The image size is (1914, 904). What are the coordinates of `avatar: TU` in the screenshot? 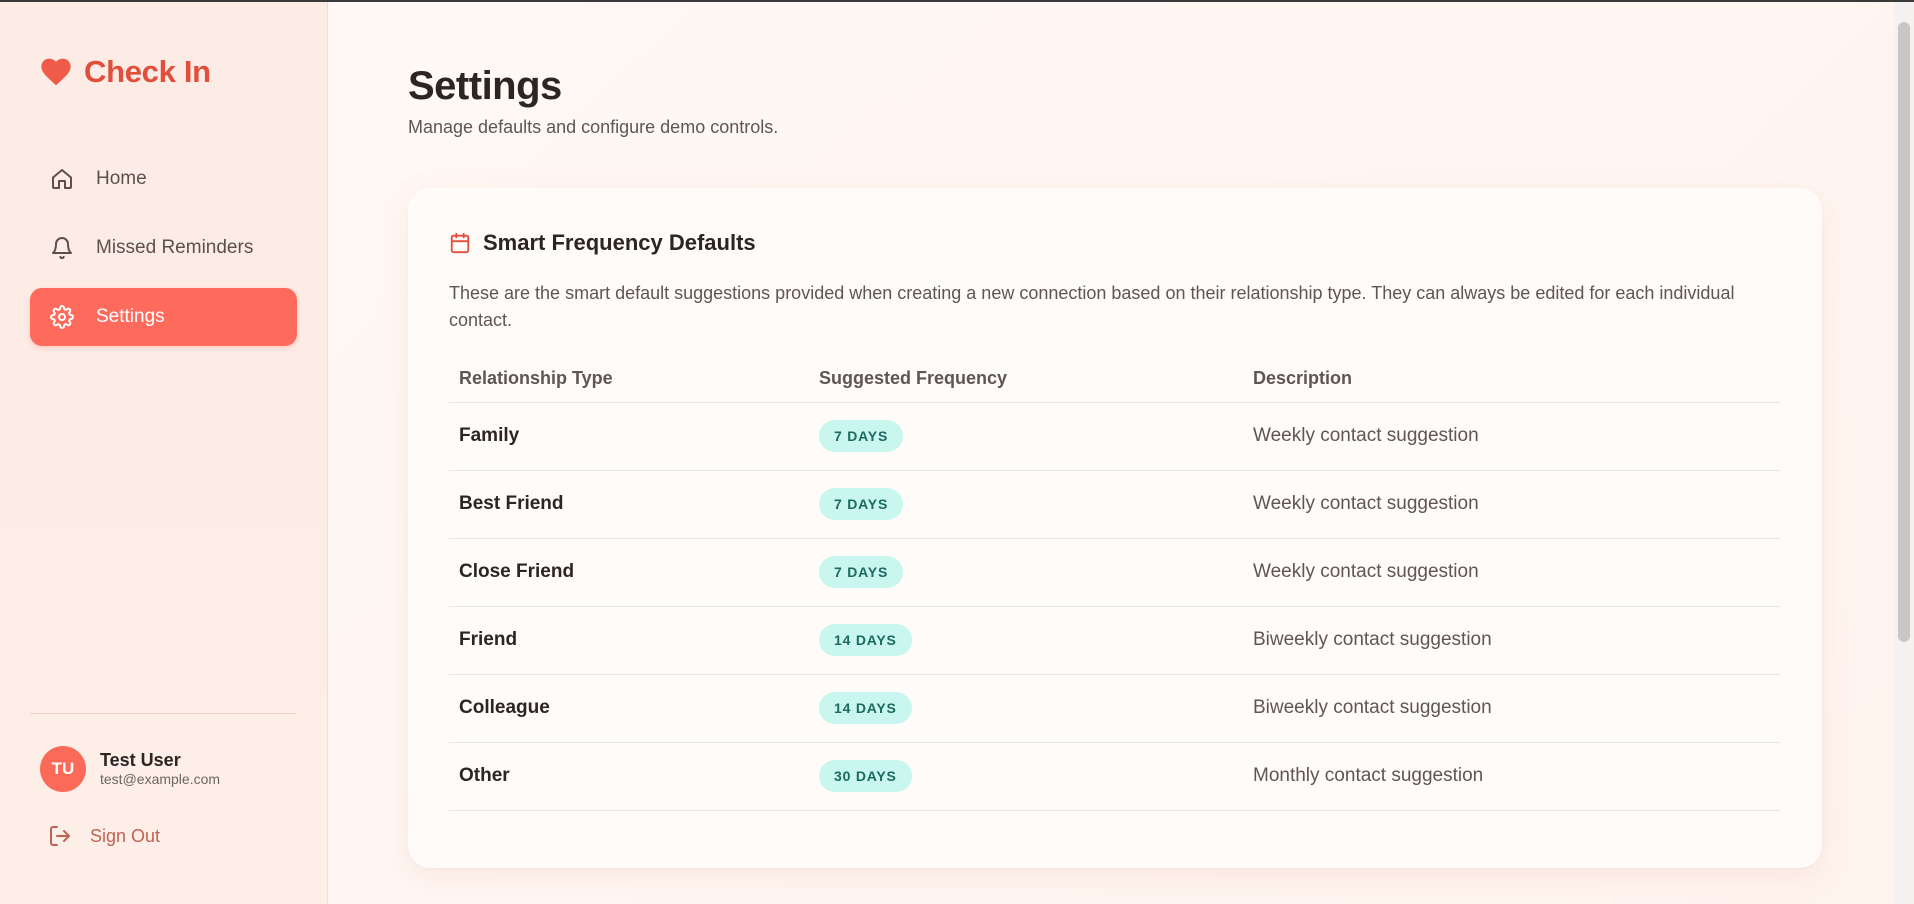 It's located at (63, 769).